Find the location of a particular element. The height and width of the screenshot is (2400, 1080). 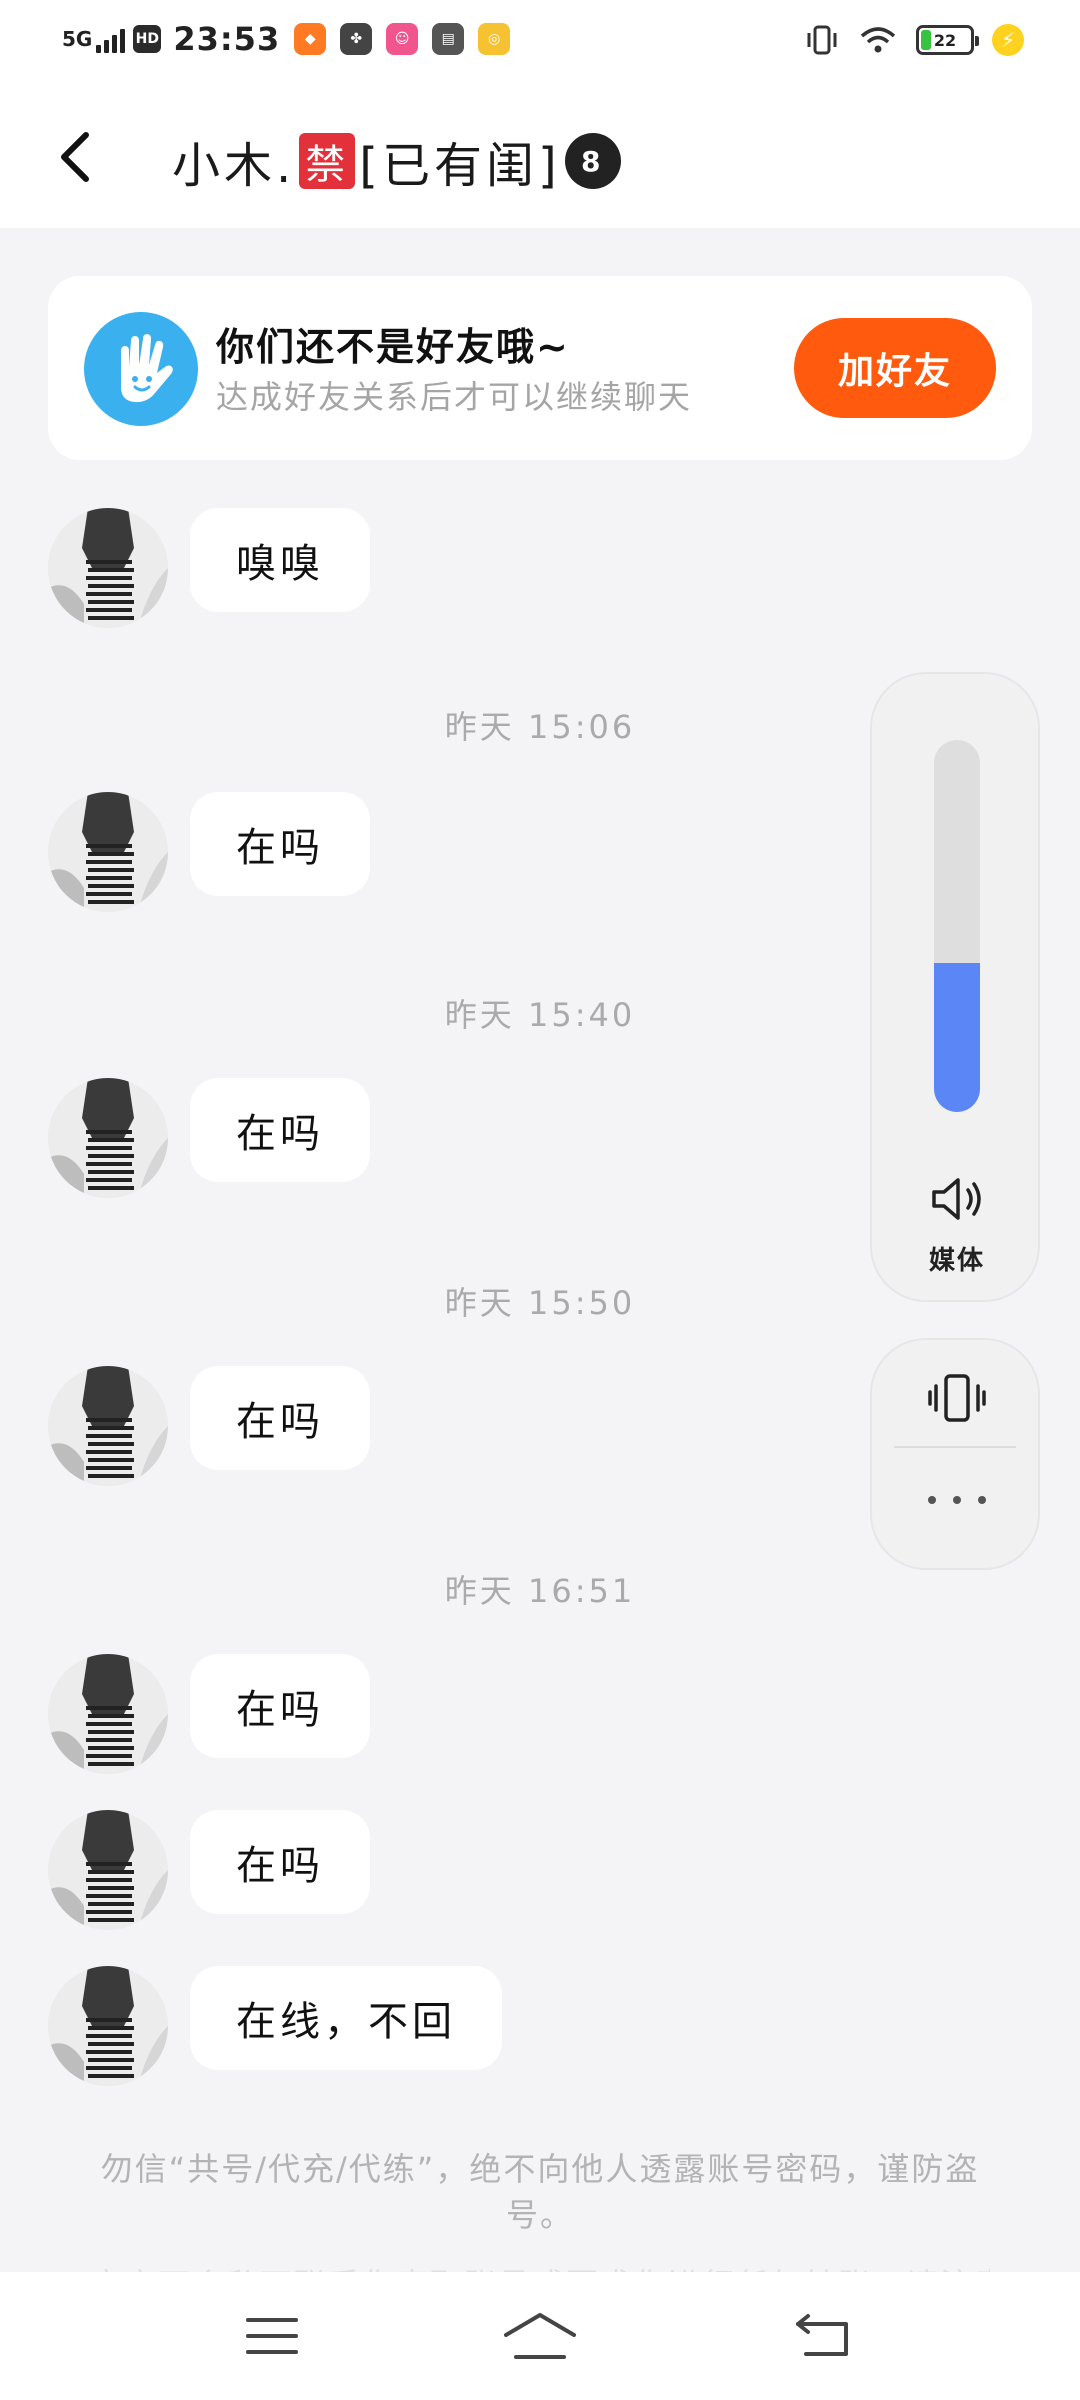

hand-wave-icon is located at coordinates (141, 369).